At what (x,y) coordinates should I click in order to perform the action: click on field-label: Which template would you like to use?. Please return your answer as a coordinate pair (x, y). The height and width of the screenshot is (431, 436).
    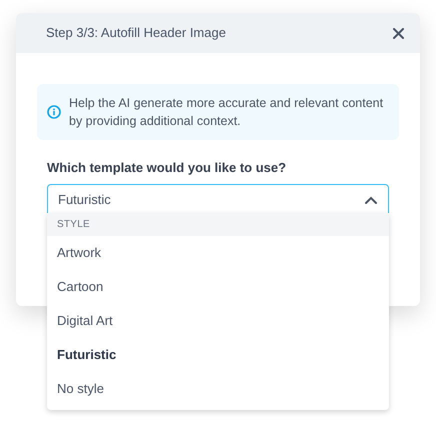
    Looking at the image, I should click on (167, 168).